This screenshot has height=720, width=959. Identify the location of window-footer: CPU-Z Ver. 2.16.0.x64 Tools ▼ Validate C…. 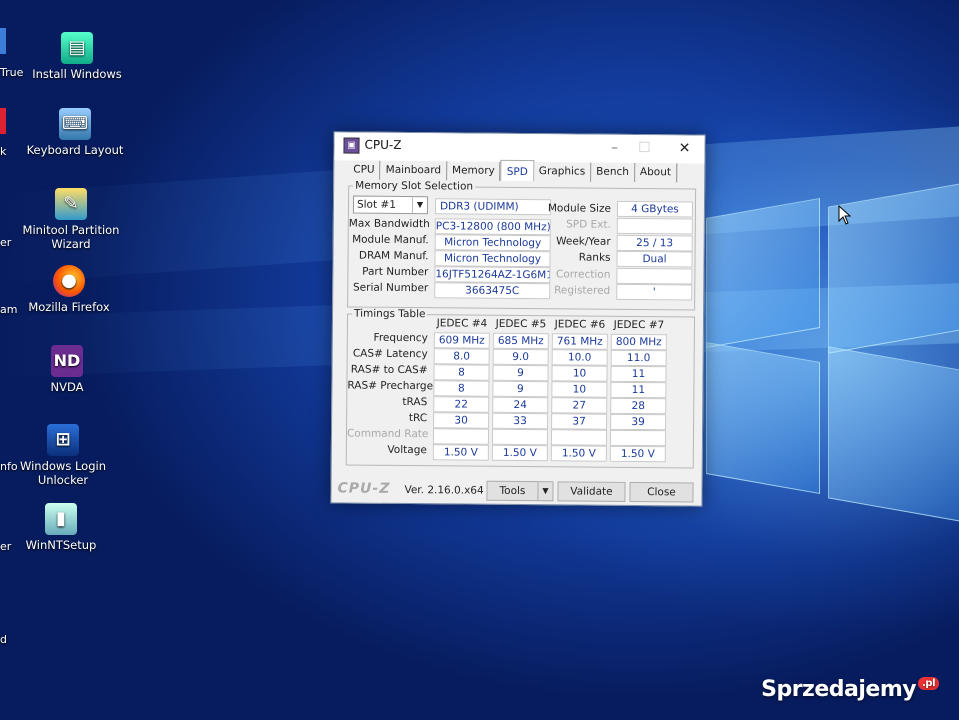
(516, 487).